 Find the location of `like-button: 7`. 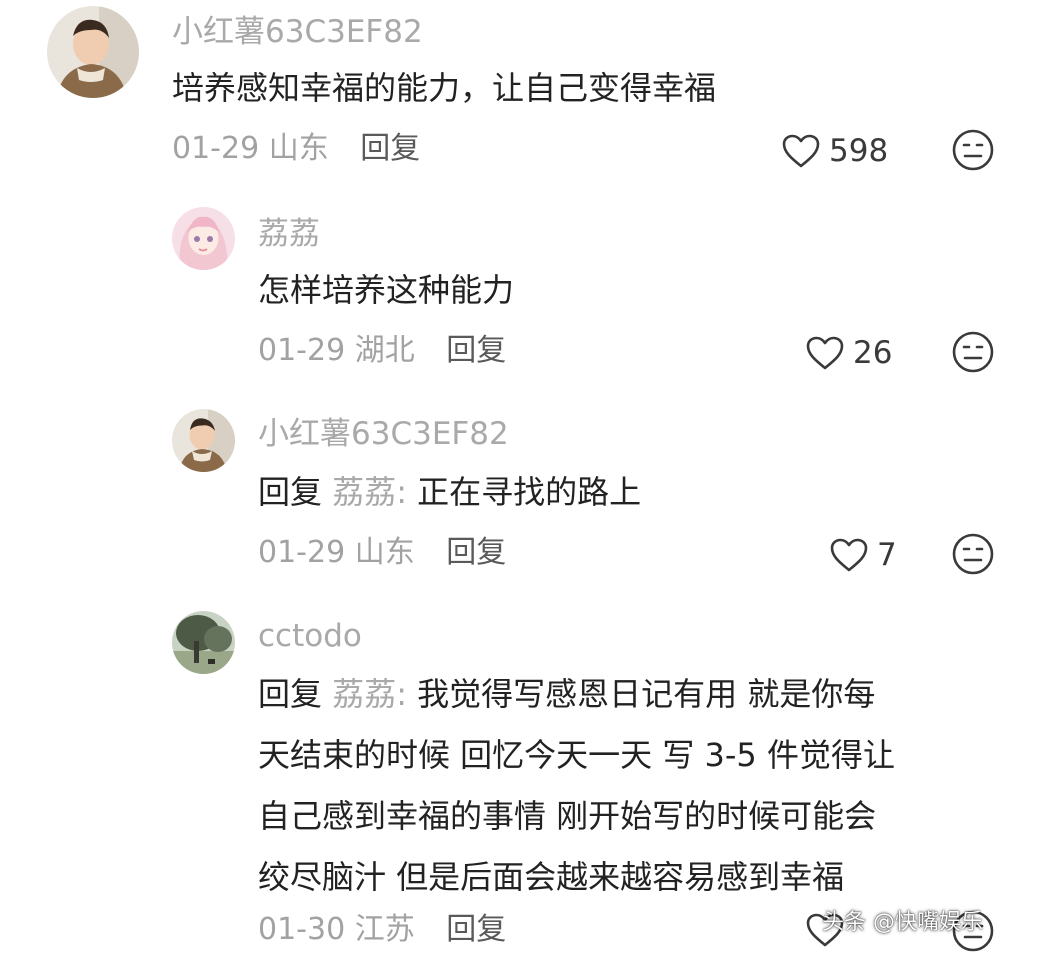

like-button: 7 is located at coordinates (863, 555).